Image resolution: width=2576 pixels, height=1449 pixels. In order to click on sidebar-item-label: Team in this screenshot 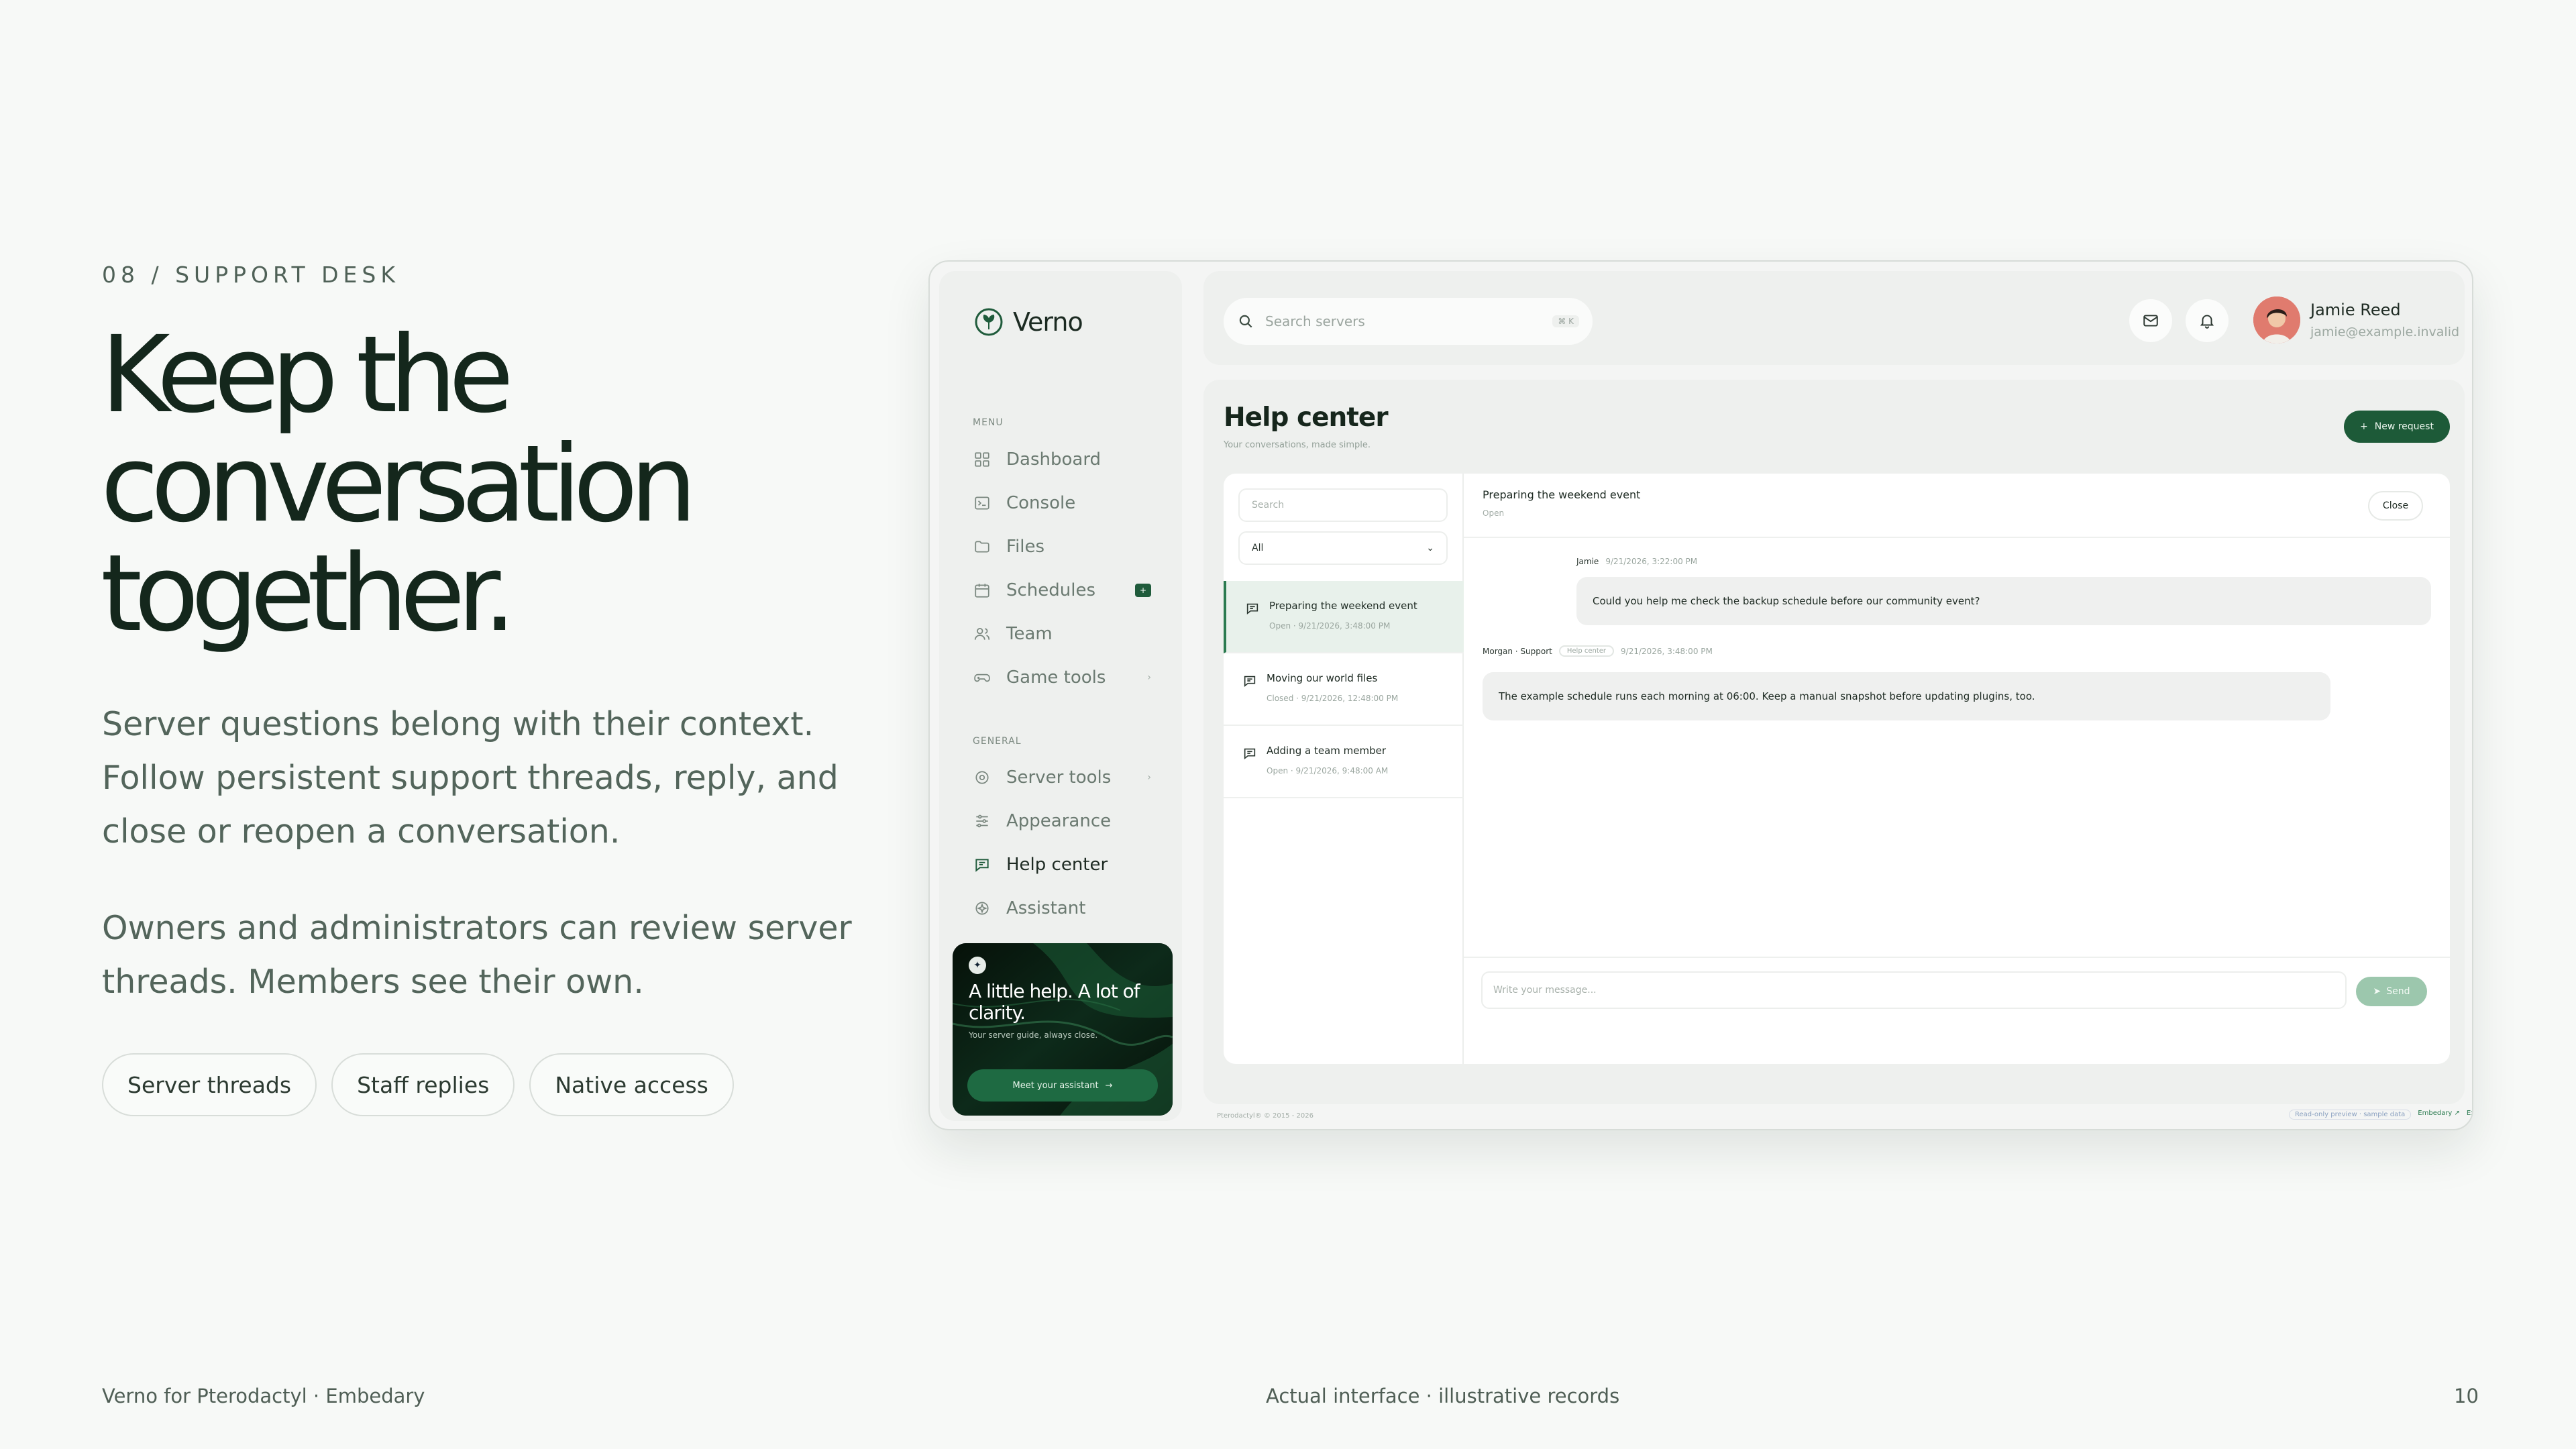, I will do `click(1029, 633)`.